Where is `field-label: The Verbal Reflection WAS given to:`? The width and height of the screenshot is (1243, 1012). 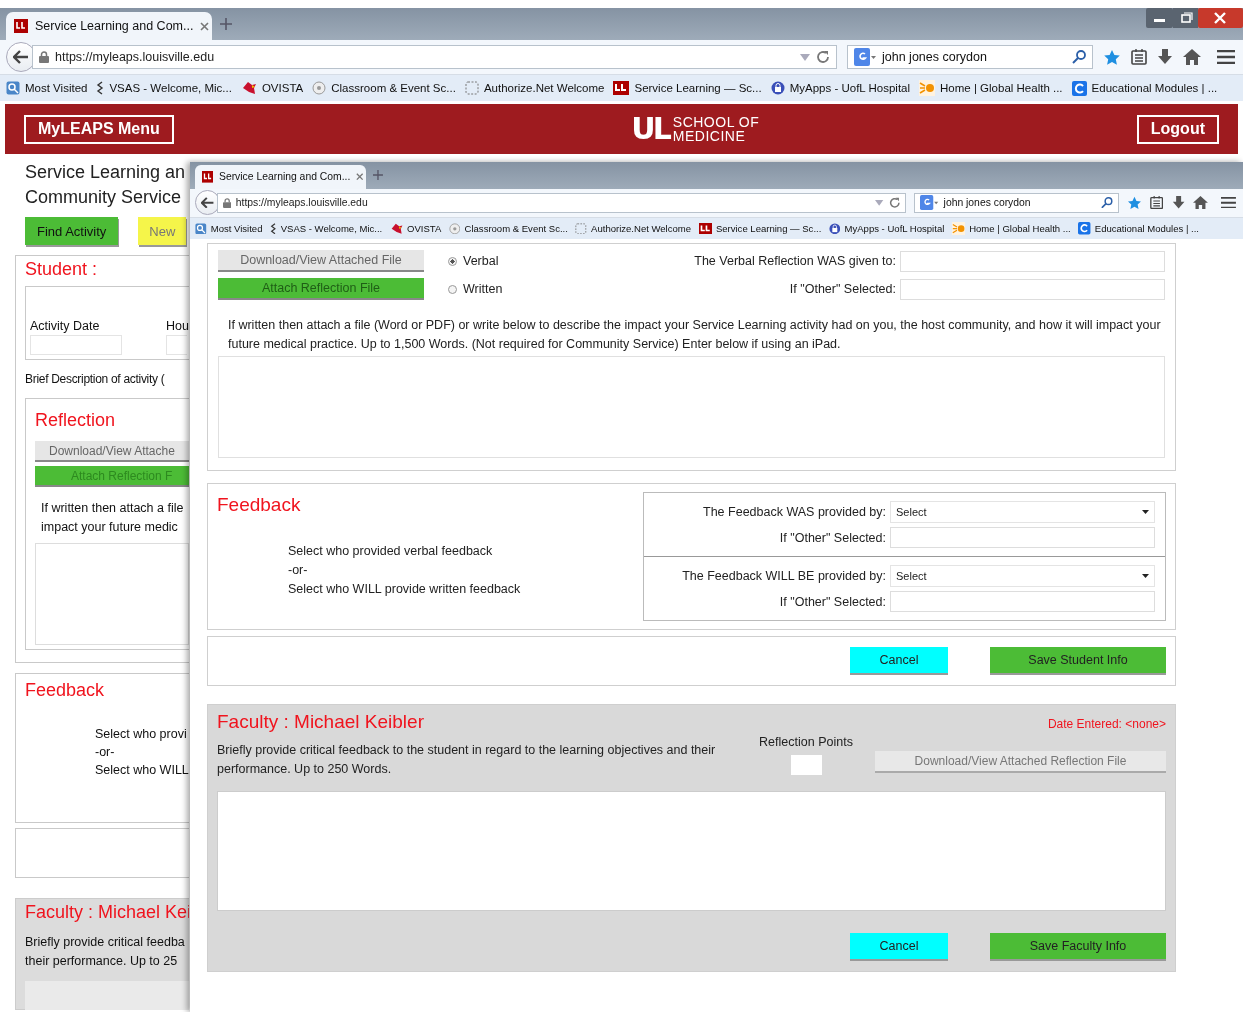
field-label: The Verbal Reflection WAS given to: is located at coordinates (795, 261).